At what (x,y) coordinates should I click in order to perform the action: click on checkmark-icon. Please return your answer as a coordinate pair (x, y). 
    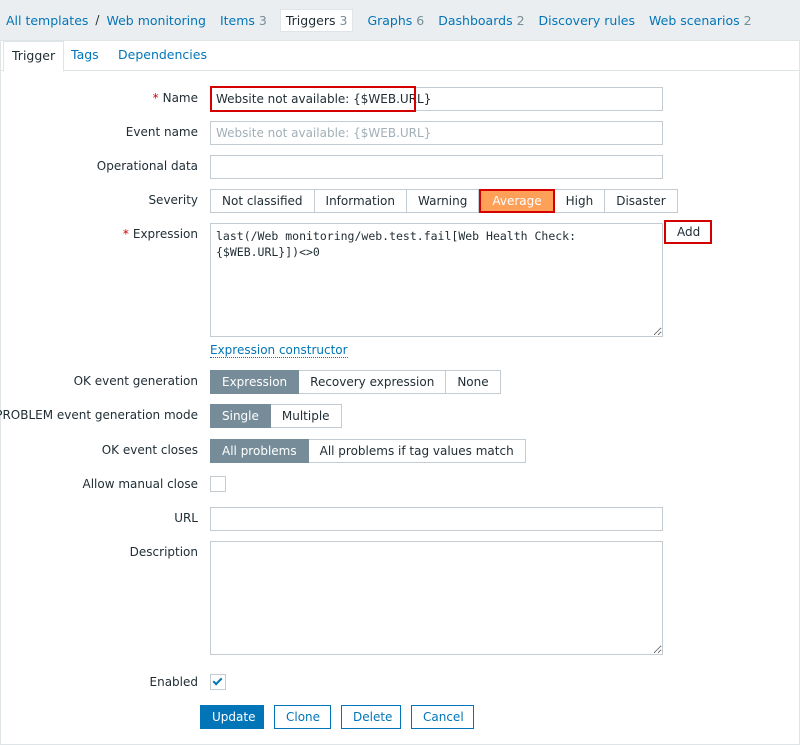
    Looking at the image, I should click on (217, 680).